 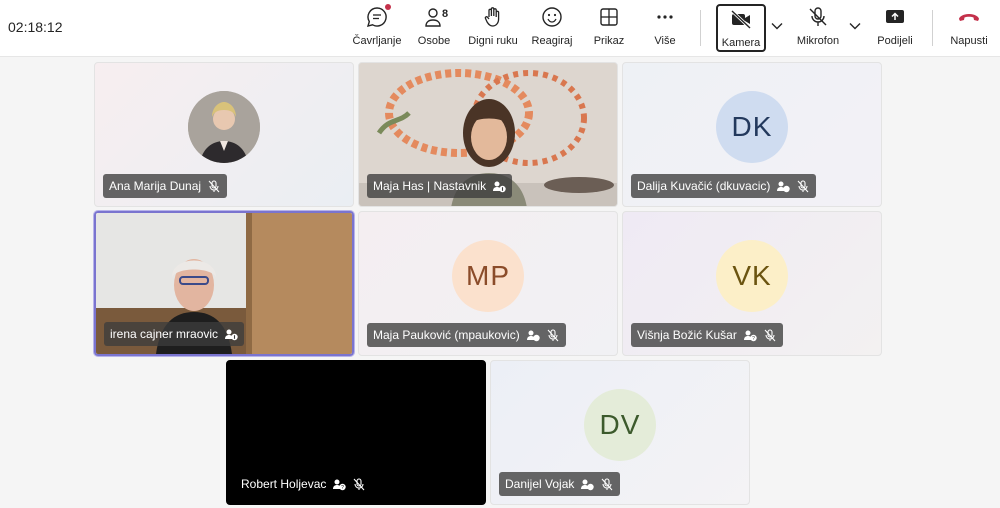 What do you see at coordinates (665, 41) in the screenshot?
I see `more-label: Više` at bounding box center [665, 41].